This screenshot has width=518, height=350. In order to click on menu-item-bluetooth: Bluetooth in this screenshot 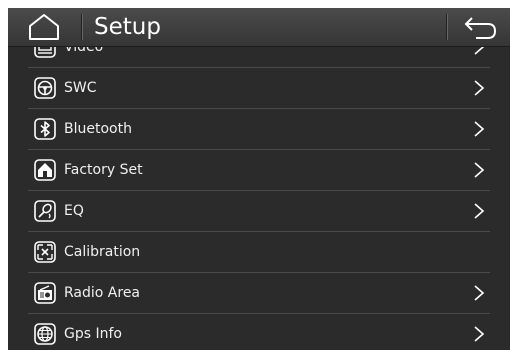, I will do `click(259, 129)`.